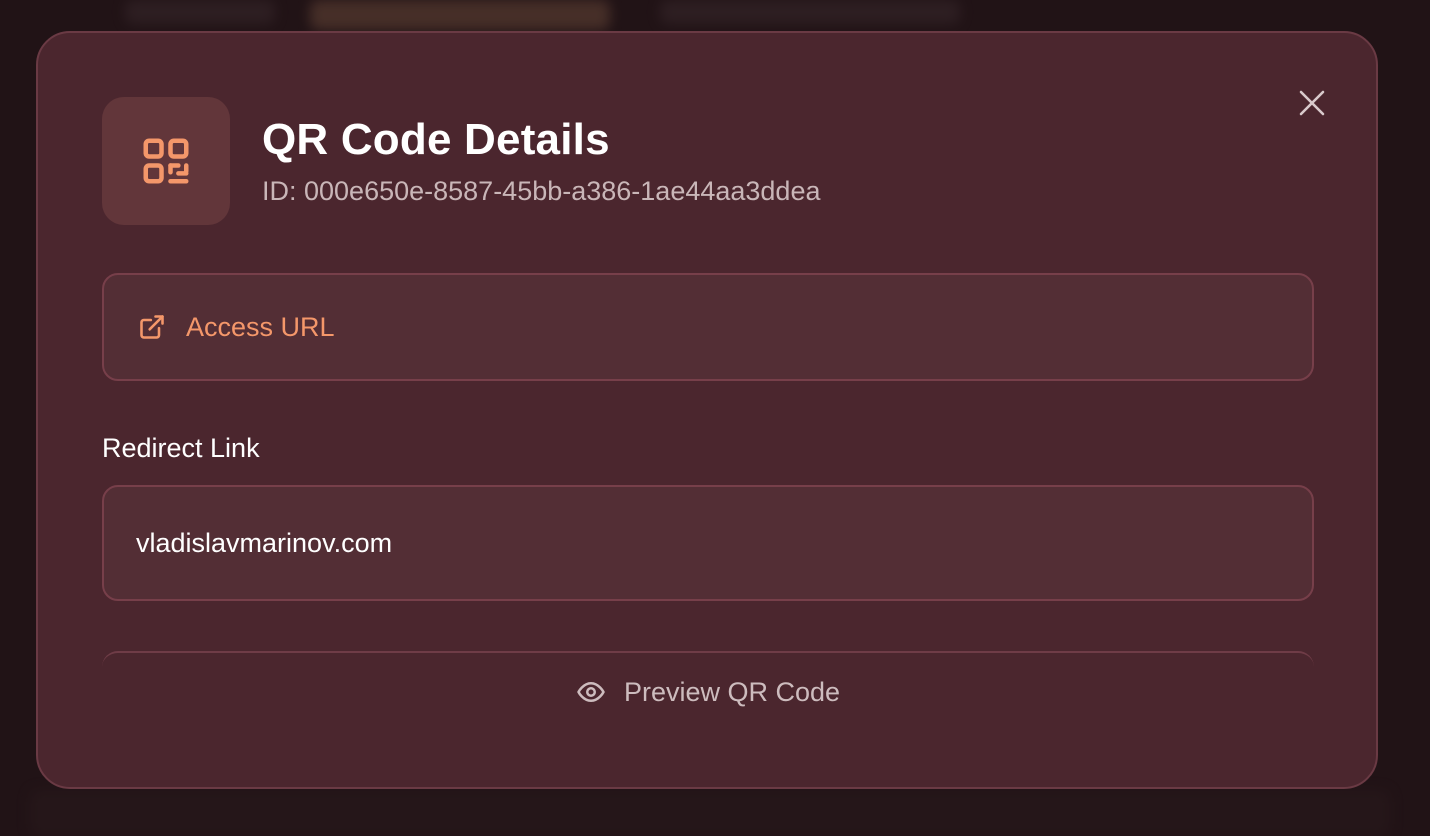 This screenshot has height=836, width=1430. Describe the element at coordinates (260, 326) in the screenshot. I see `access-url-label: Access URL` at that location.